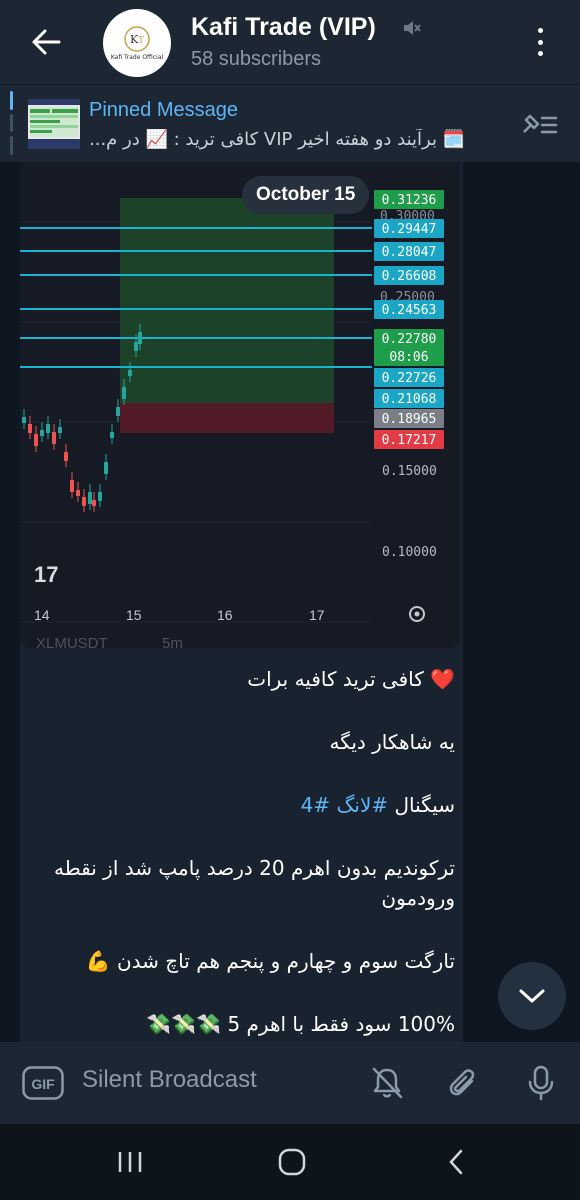 Image resolution: width=580 pixels, height=1200 pixels. I want to click on home-icon, so click(292, 1162).